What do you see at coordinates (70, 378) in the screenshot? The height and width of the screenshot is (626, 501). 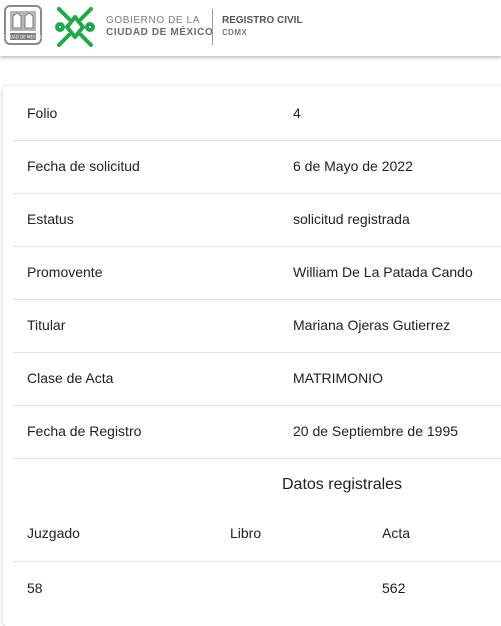 I see `detail-label: Clase de Acta` at bounding box center [70, 378].